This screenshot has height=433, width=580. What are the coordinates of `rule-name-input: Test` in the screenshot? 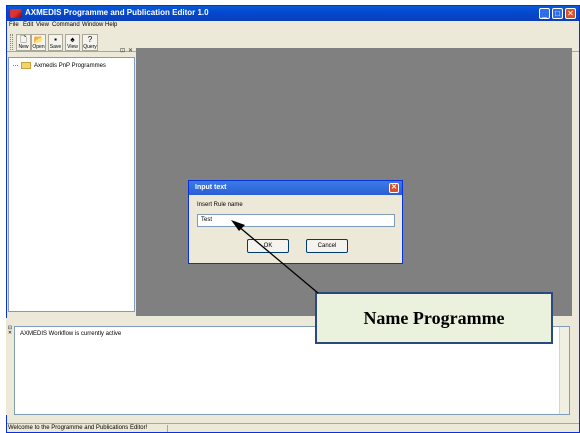 It's located at (296, 220).